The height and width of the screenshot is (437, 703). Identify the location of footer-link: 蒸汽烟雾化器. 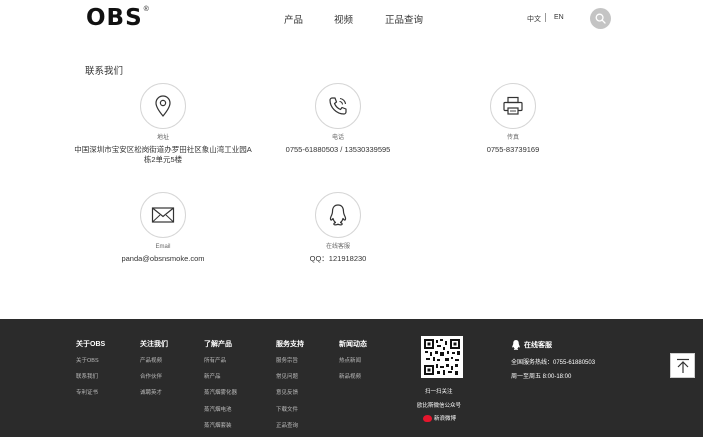
(220, 393).